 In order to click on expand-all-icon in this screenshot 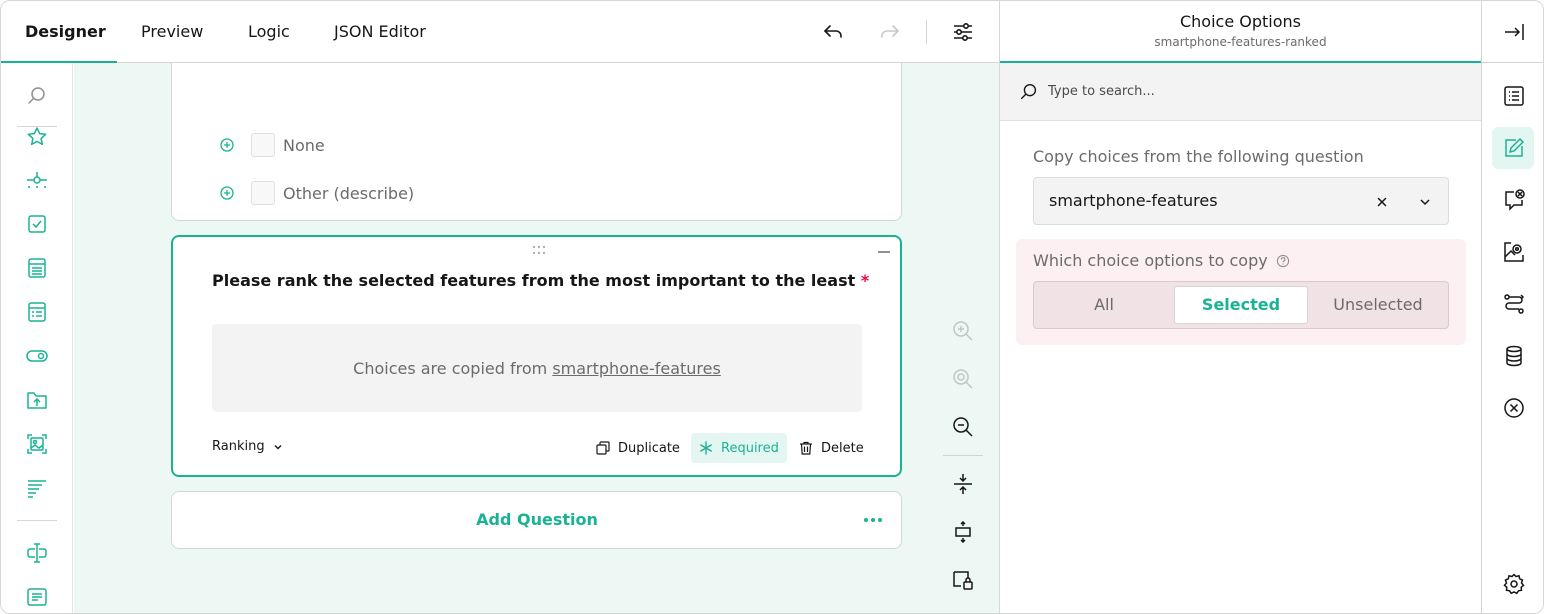, I will do `click(963, 532)`.